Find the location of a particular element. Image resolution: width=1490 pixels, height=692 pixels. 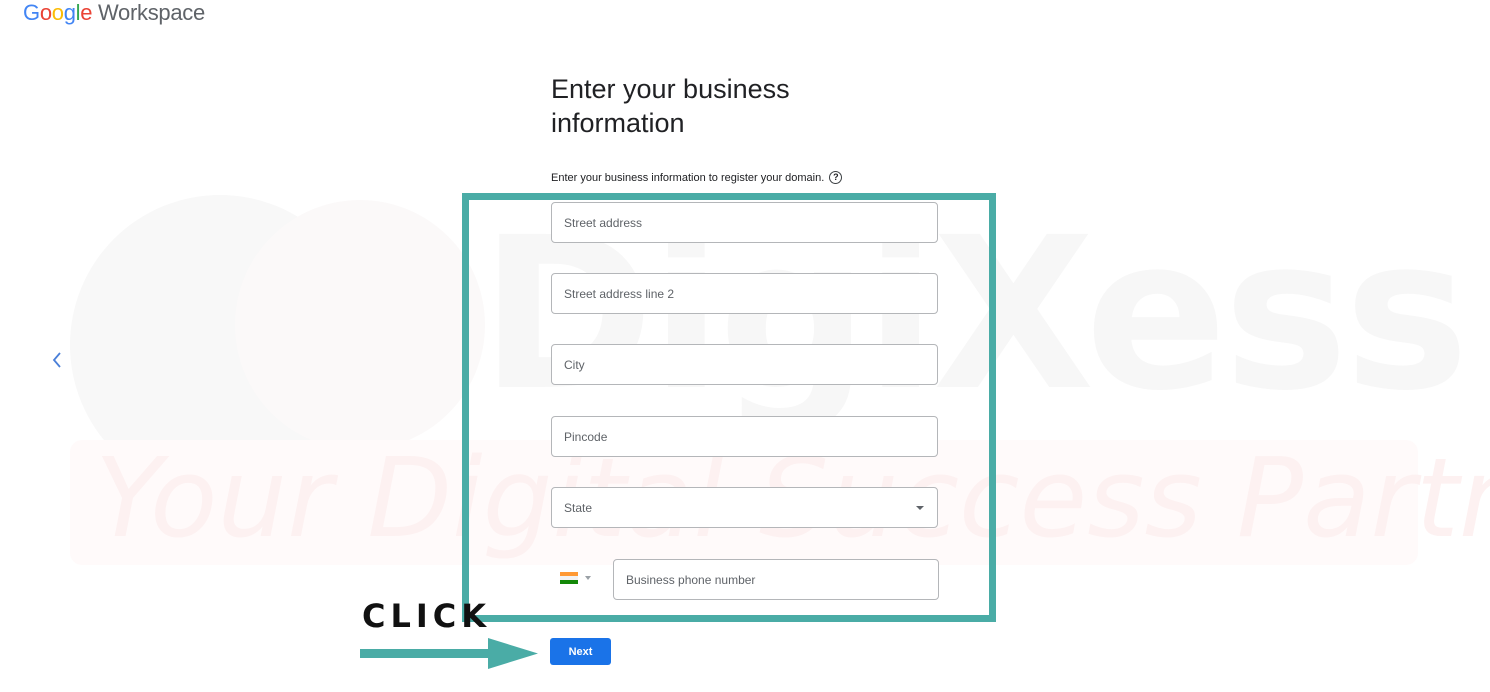

google-workspace-logo: Google Workspace is located at coordinates (114, 12).